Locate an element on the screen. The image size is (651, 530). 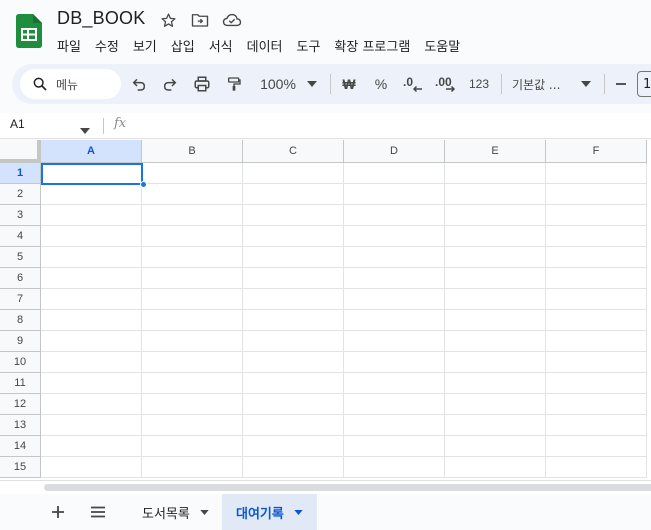
decrease-font-size-button is located at coordinates (621, 84).